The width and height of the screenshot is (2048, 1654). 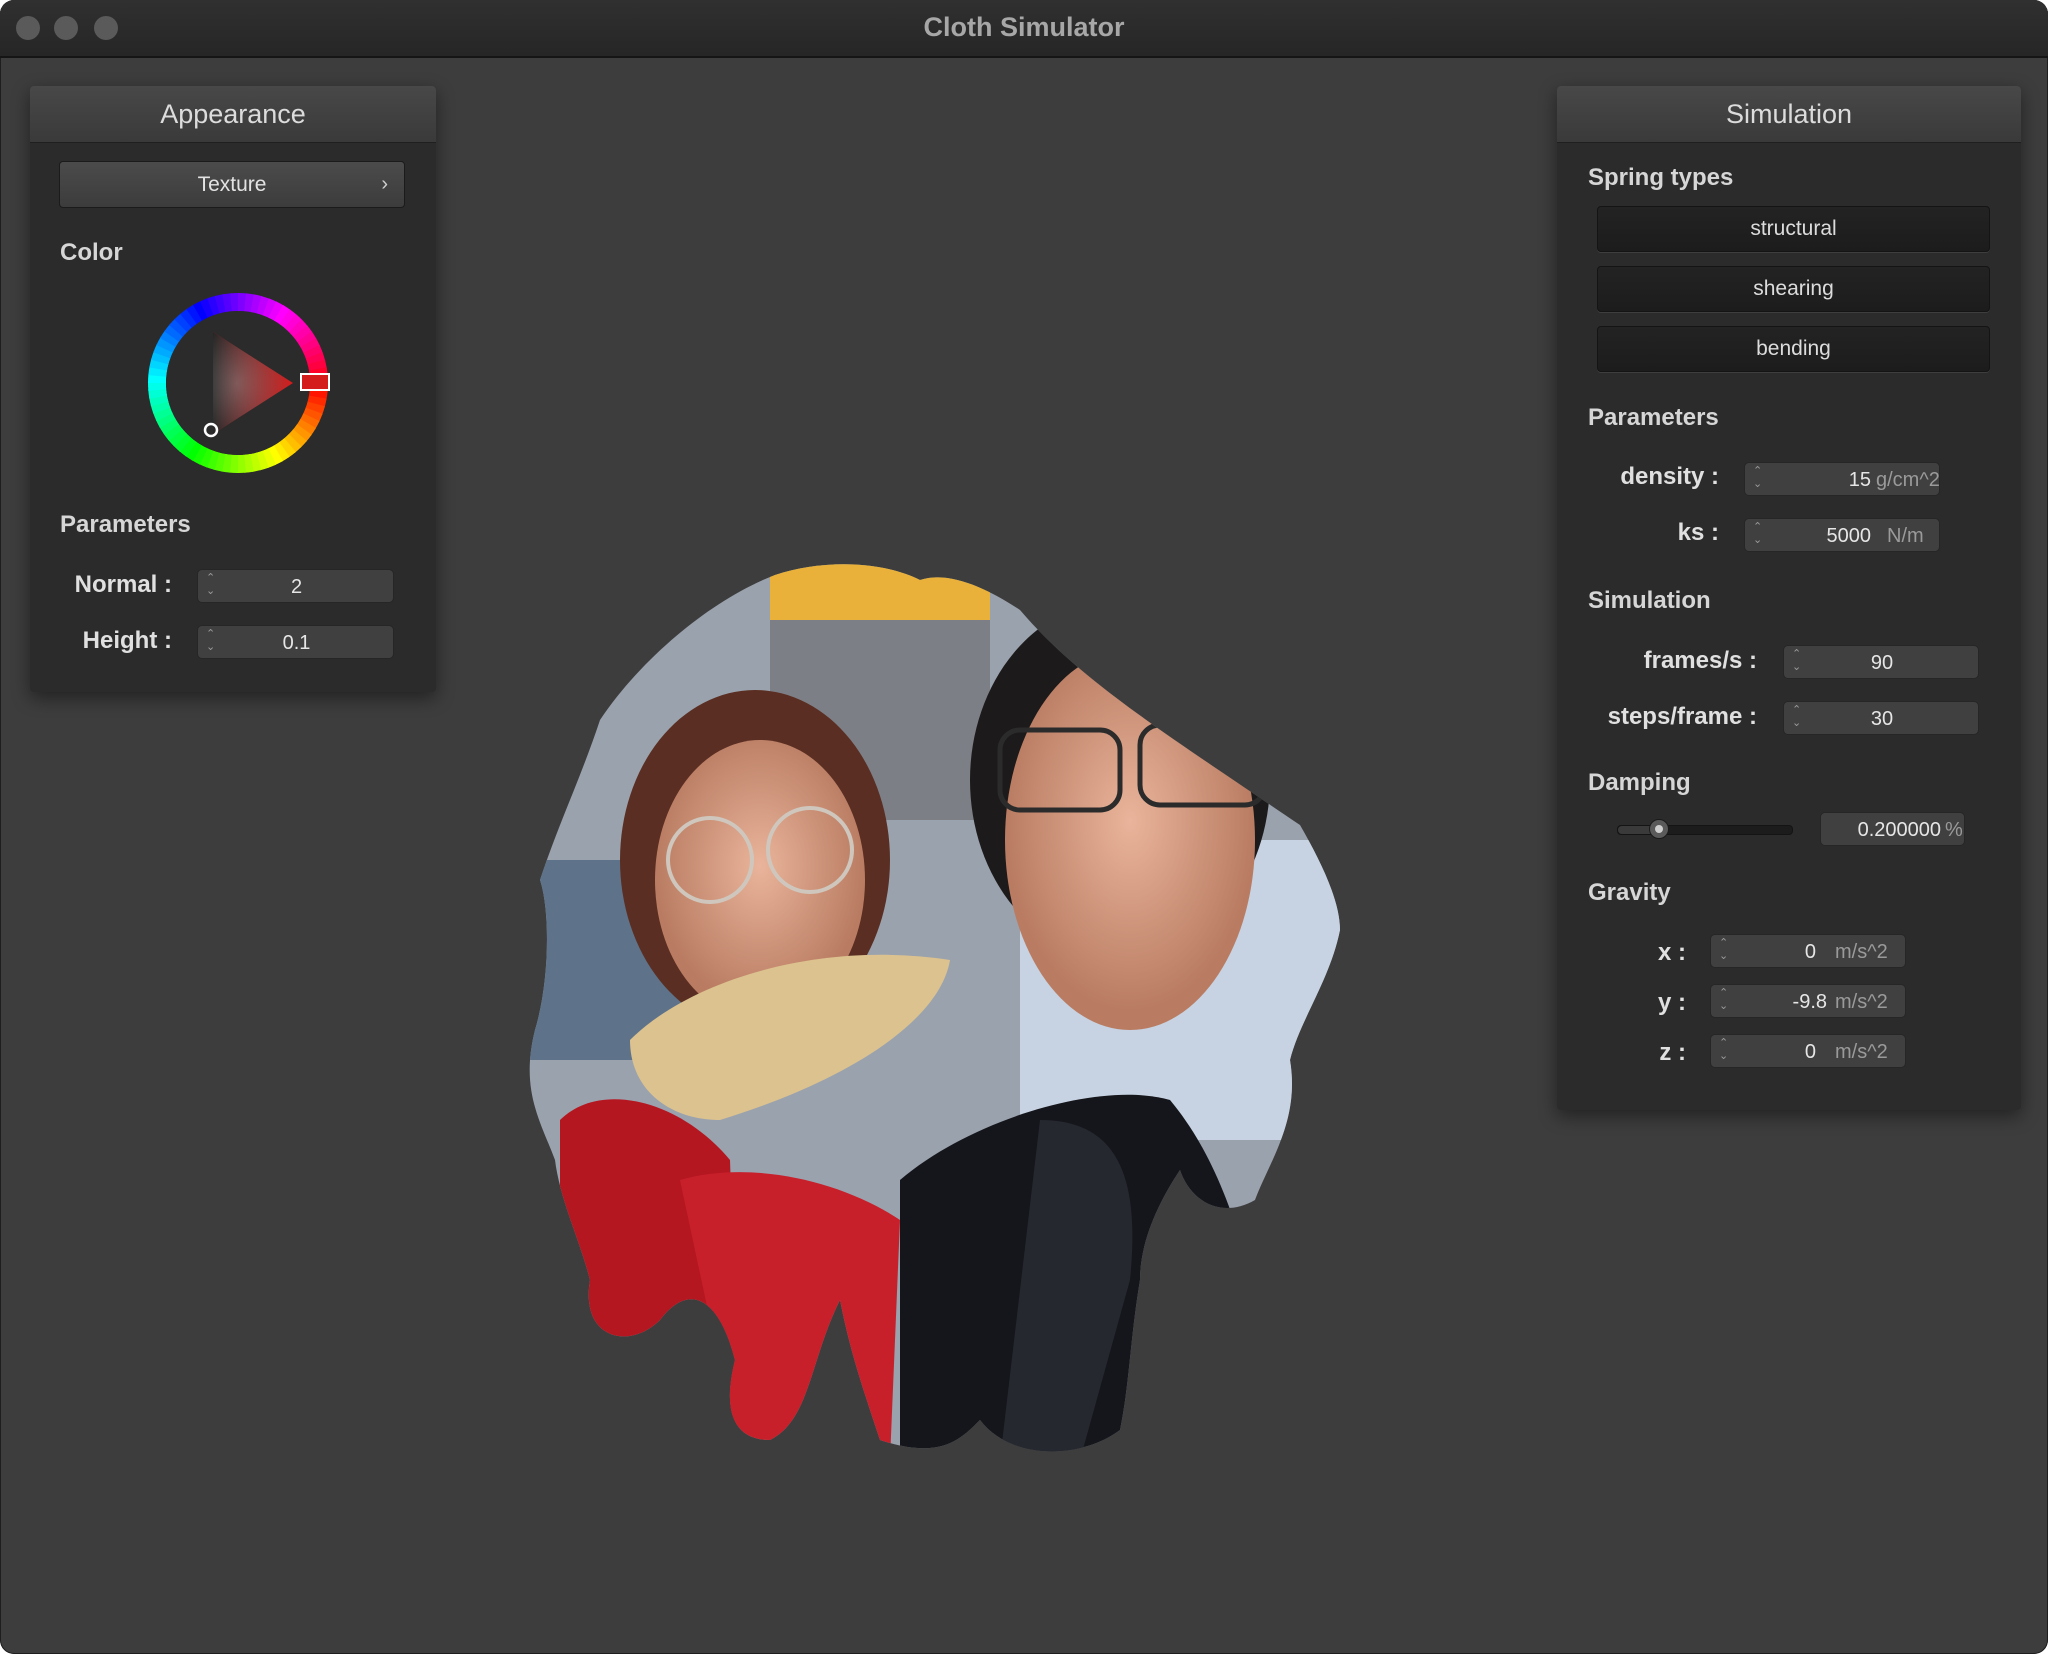 I want to click on fps-input: ⌃ ⌄ 90, so click(x=1881, y=662).